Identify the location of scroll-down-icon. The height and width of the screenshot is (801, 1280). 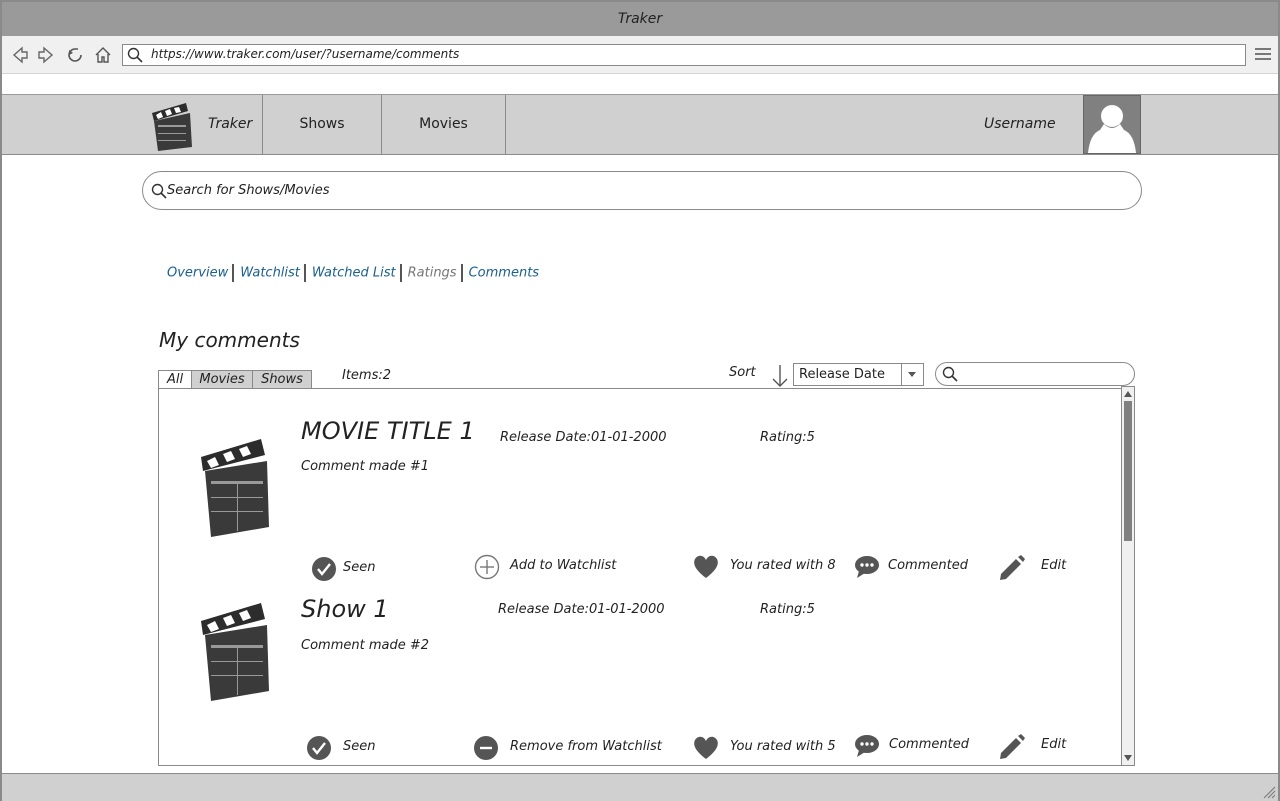
(1128, 758).